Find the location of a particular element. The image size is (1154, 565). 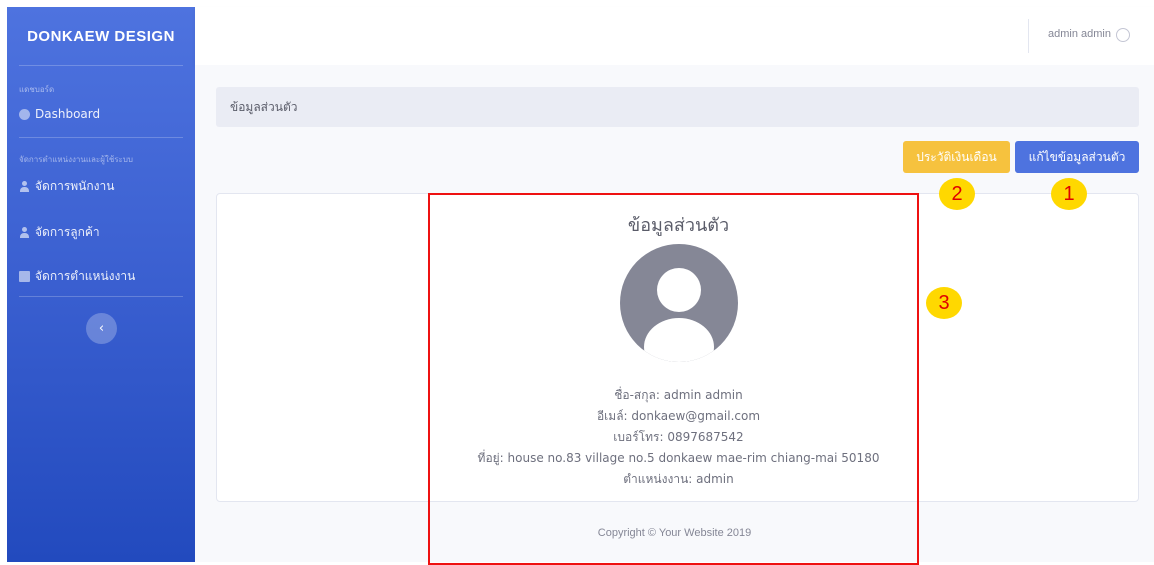

email-value: donkaew@gmail.com is located at coordinates (696, 416).